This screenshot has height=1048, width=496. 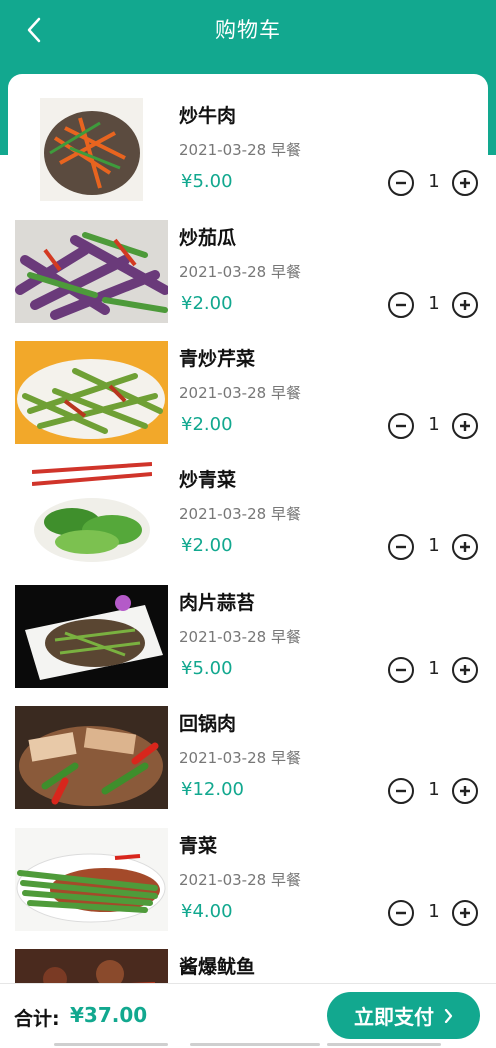 I want to click on item-name: 炒茄瓜, so click(x=208, y=238).